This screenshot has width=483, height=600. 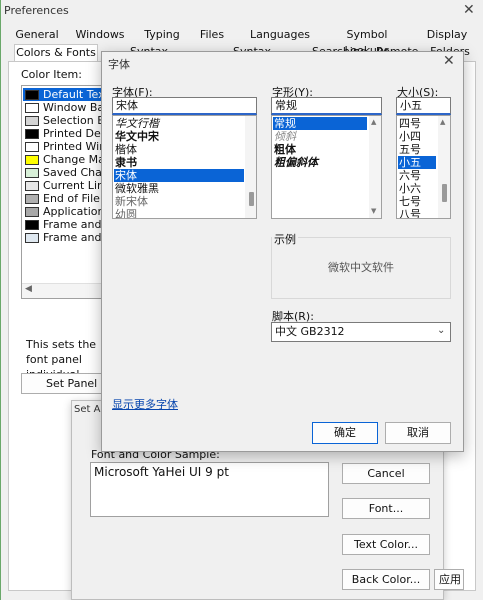 I want to click on list-item-label: Application Background, so click(x=74, y=211).